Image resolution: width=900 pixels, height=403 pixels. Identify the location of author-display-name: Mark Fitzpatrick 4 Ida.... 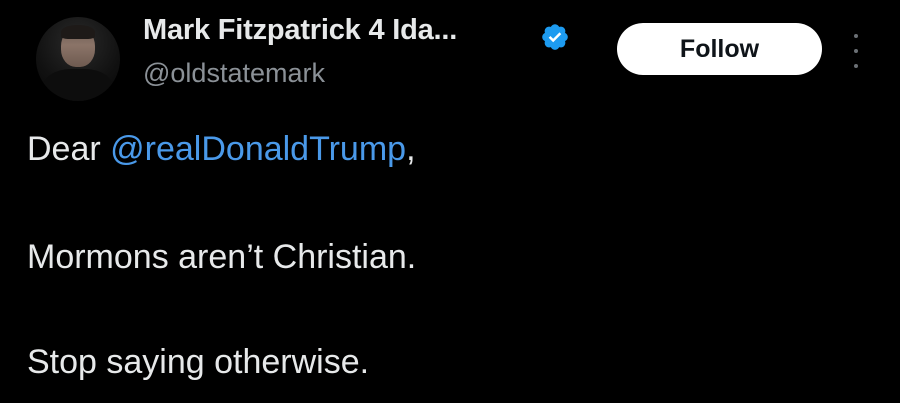
(300, 30).